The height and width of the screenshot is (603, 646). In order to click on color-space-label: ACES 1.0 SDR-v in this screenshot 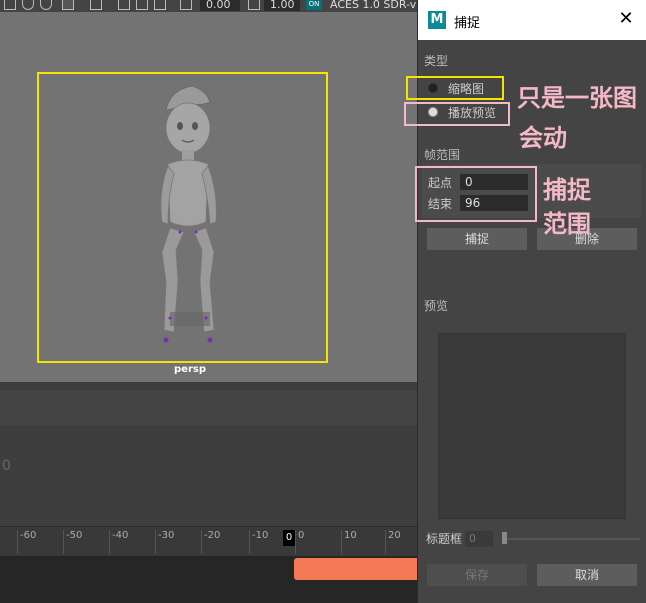, I will do `click(373, 5)`.